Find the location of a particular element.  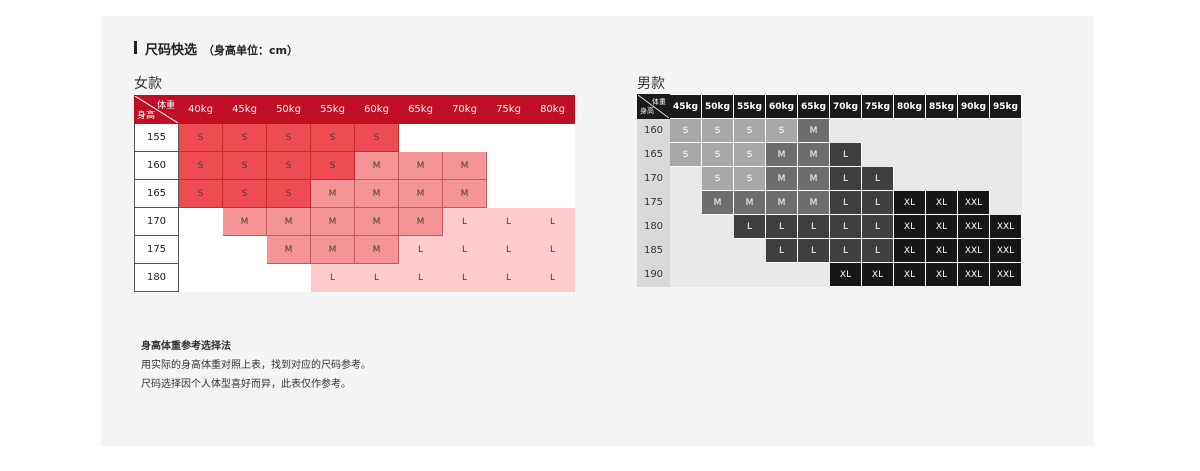

notes-line-1: 用实际的身高体重对照上表，找到对应的尺码参考。 is located at coordinates (256, 365).